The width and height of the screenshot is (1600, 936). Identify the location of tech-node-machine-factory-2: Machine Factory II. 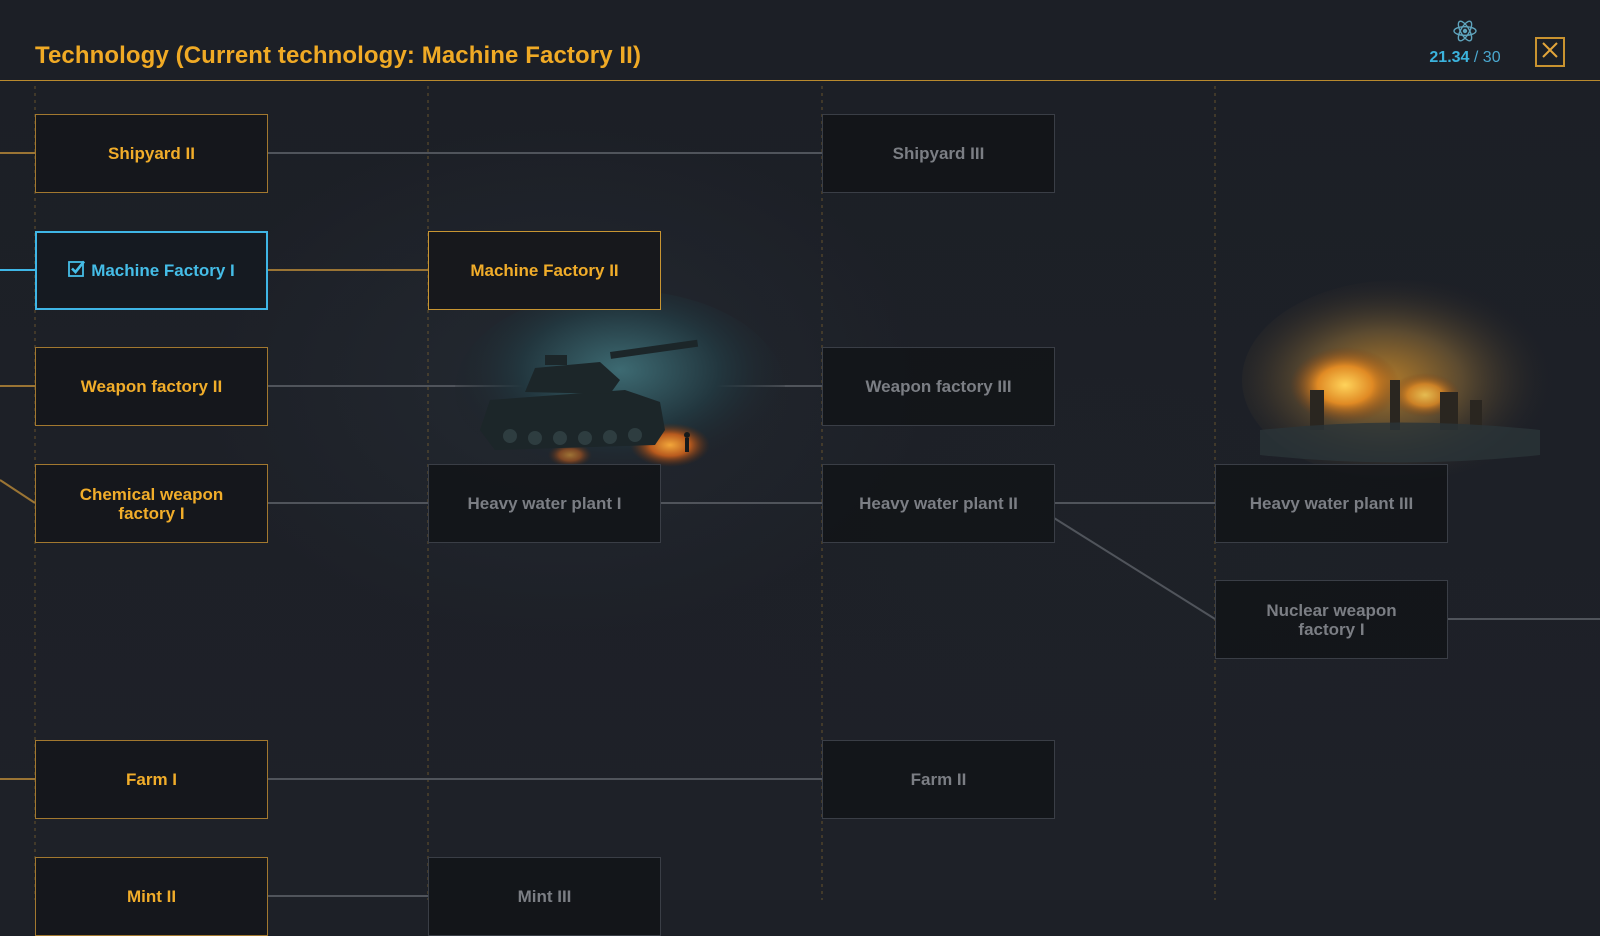
(544, 270).